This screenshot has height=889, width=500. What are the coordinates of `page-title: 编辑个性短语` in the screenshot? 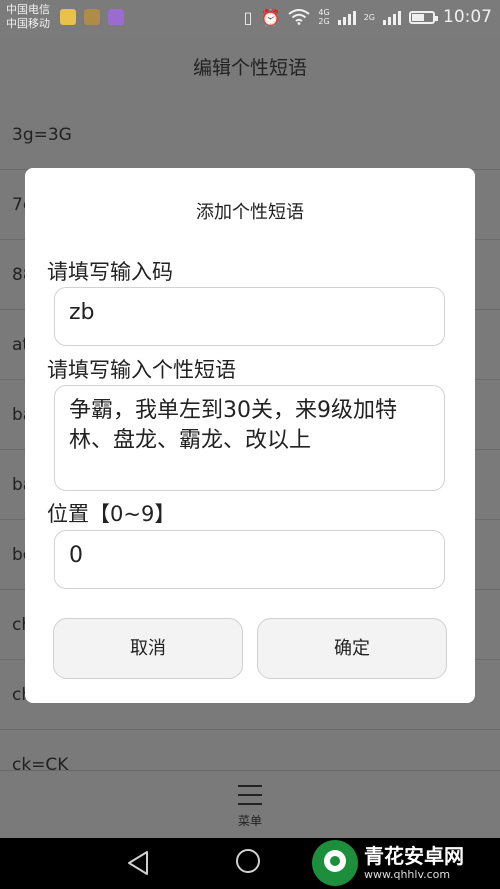 It's located at (250, 68).